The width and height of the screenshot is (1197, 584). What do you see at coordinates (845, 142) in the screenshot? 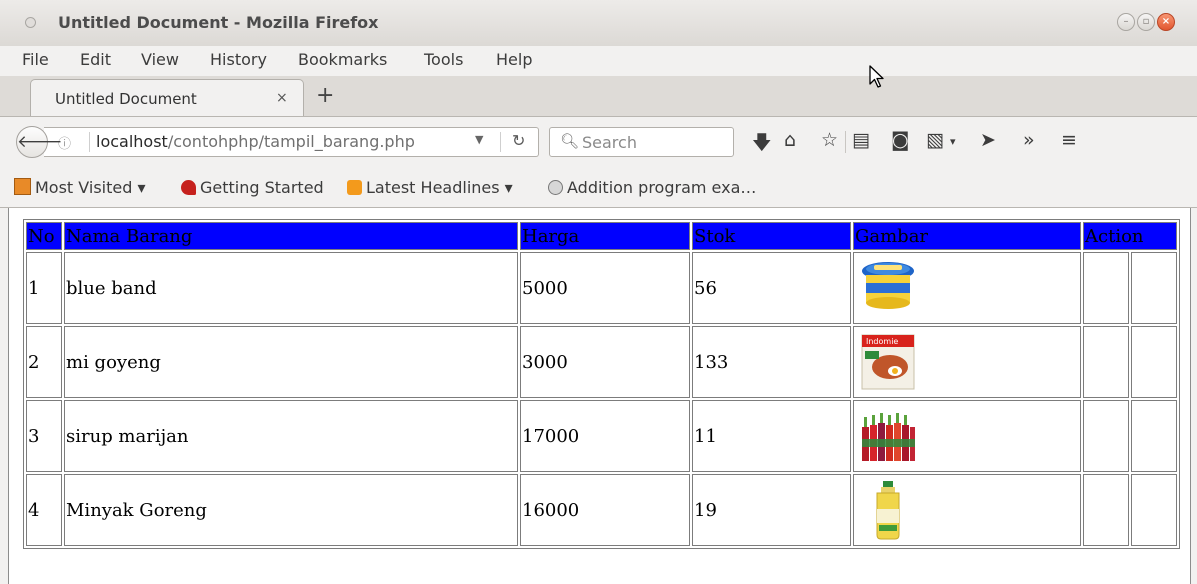
I see `toolbar-separator` at bounding box center [845, 142].